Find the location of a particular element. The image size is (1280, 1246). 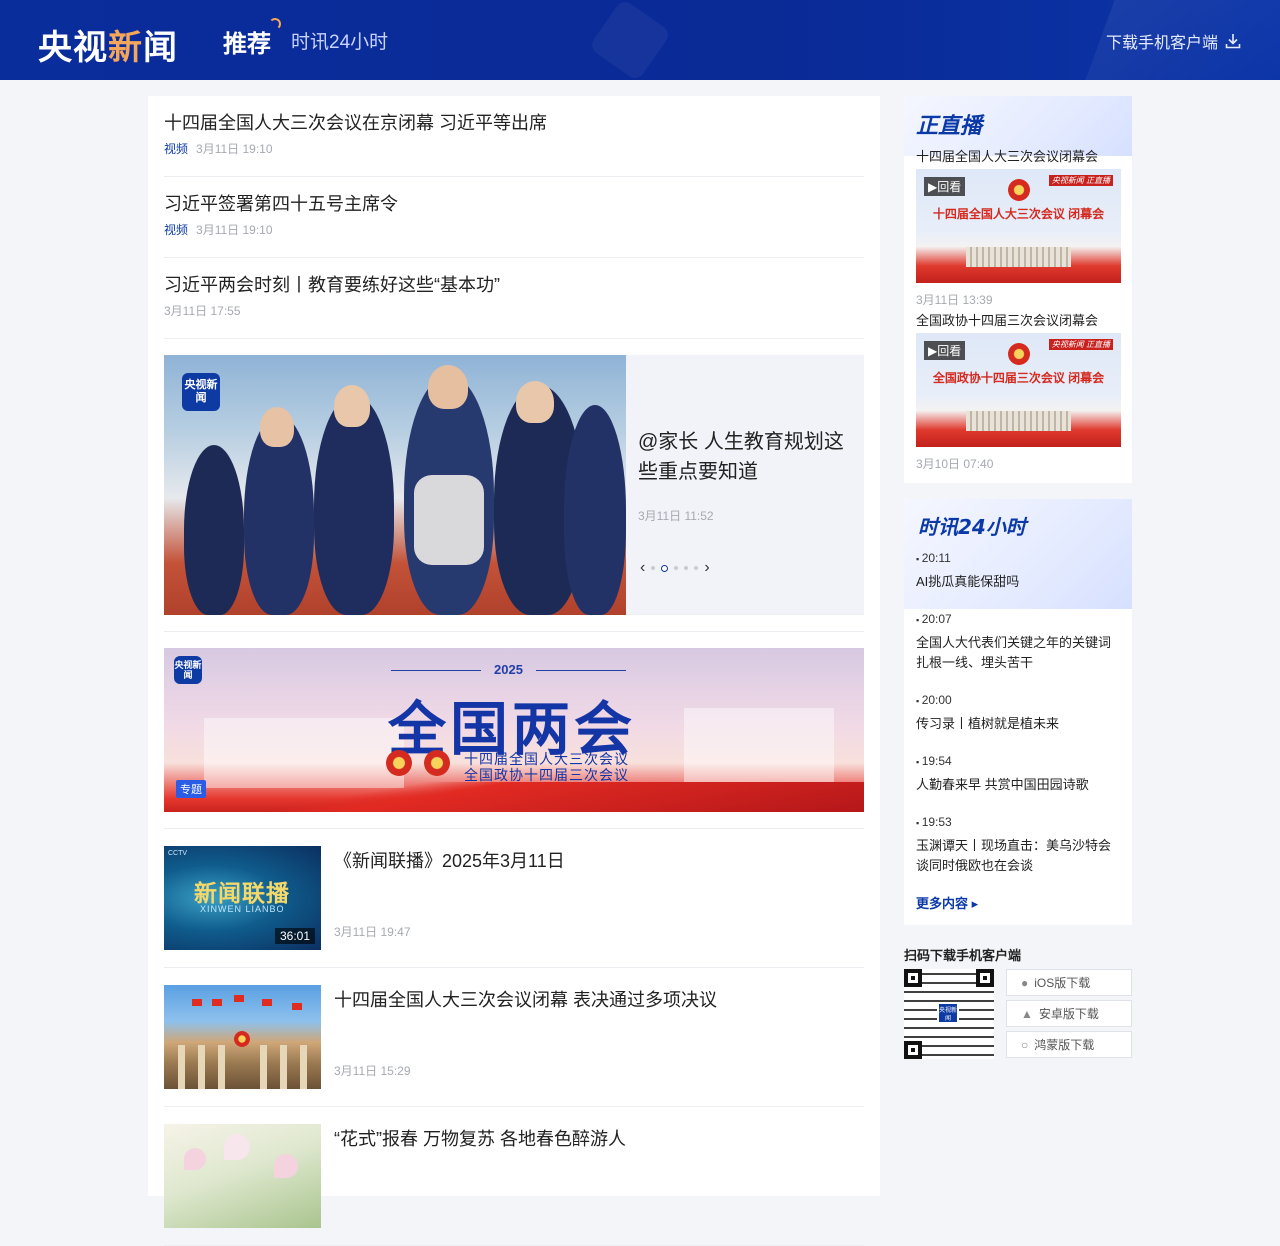

news-meta: 3月11日 17:55 is located at coordinates (514, 310).